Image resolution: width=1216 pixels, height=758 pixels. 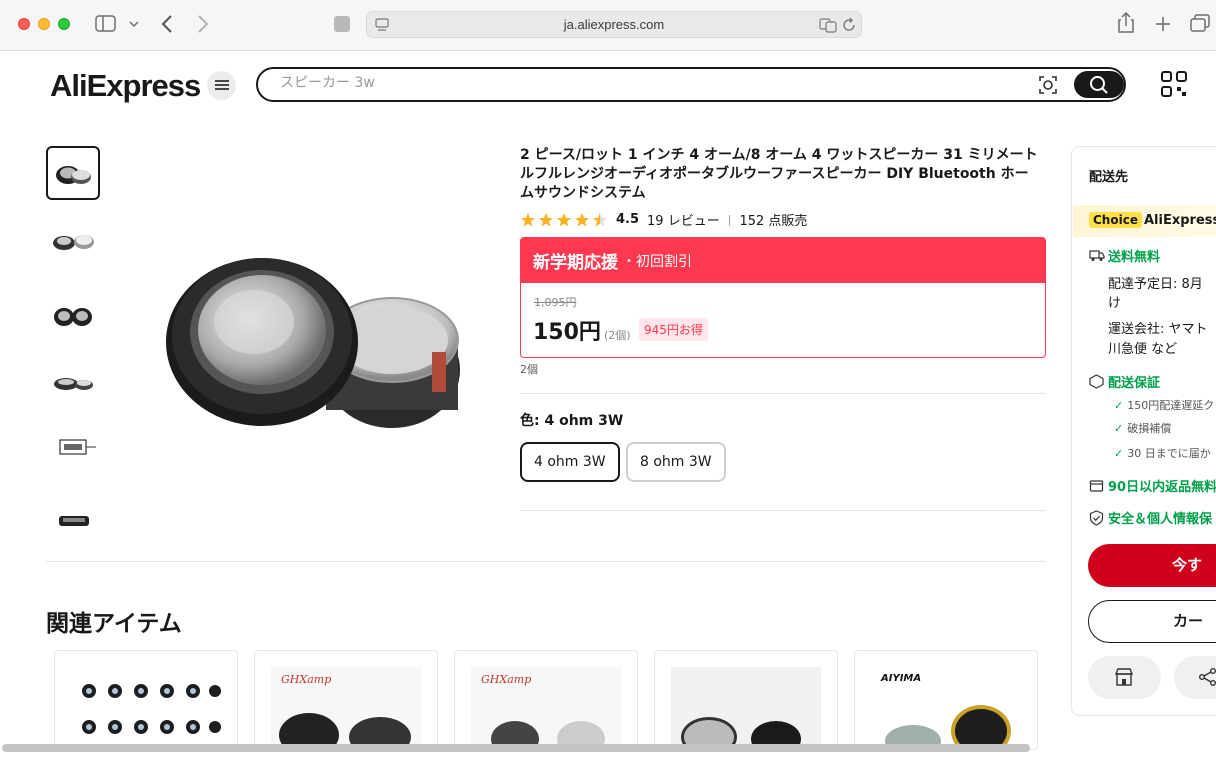 What do you see at coordinates (1163, 24) in the screenshot?
I see `new-tab-icon` at bounding box center [1163, 24].